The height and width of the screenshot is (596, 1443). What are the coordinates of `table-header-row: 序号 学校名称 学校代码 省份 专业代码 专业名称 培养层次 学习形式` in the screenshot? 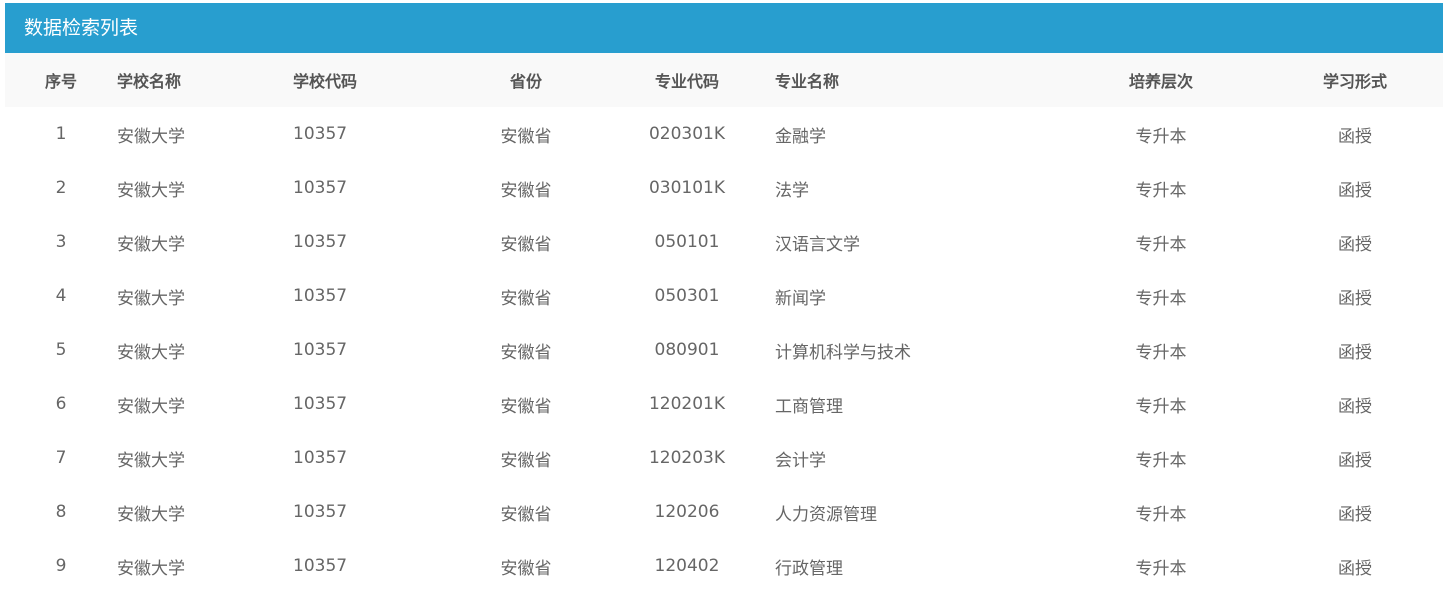 It's located at (724, 80).